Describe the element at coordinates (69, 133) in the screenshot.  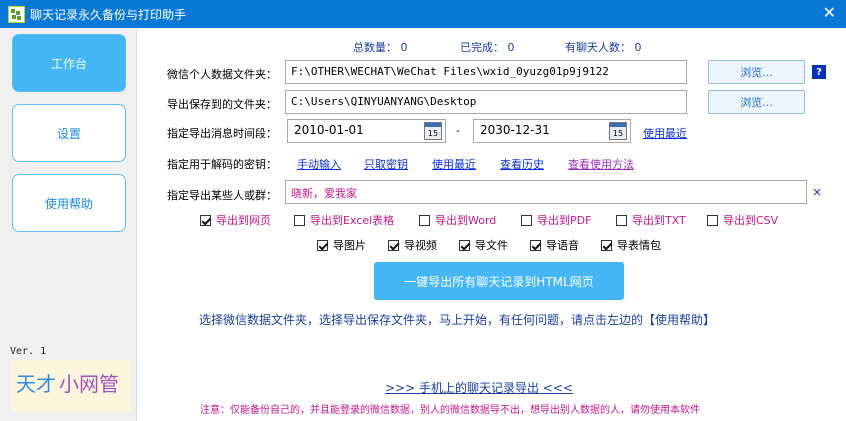
I see `sidebar-item-settings: 设置` at that location.